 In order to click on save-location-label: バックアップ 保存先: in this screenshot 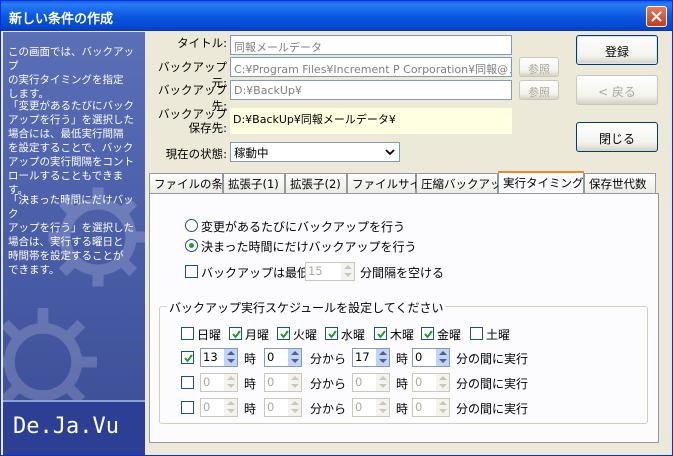, I will do `click(192, 121)`.